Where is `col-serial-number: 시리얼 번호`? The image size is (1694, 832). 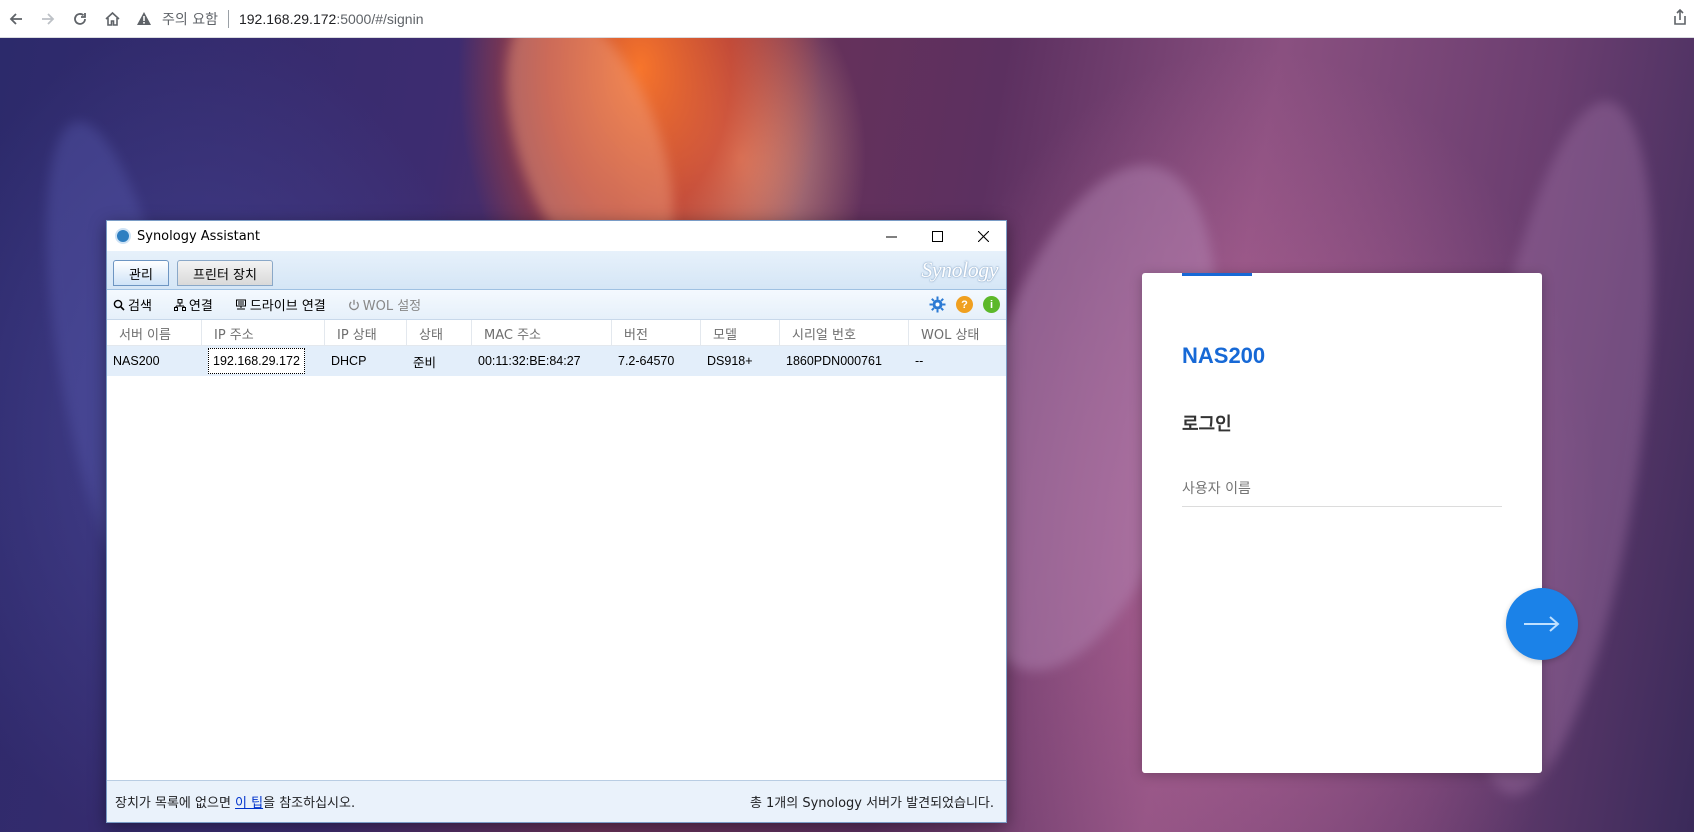
col-serial-number: 시리얼 번호 is located at coordinates (844, 333).